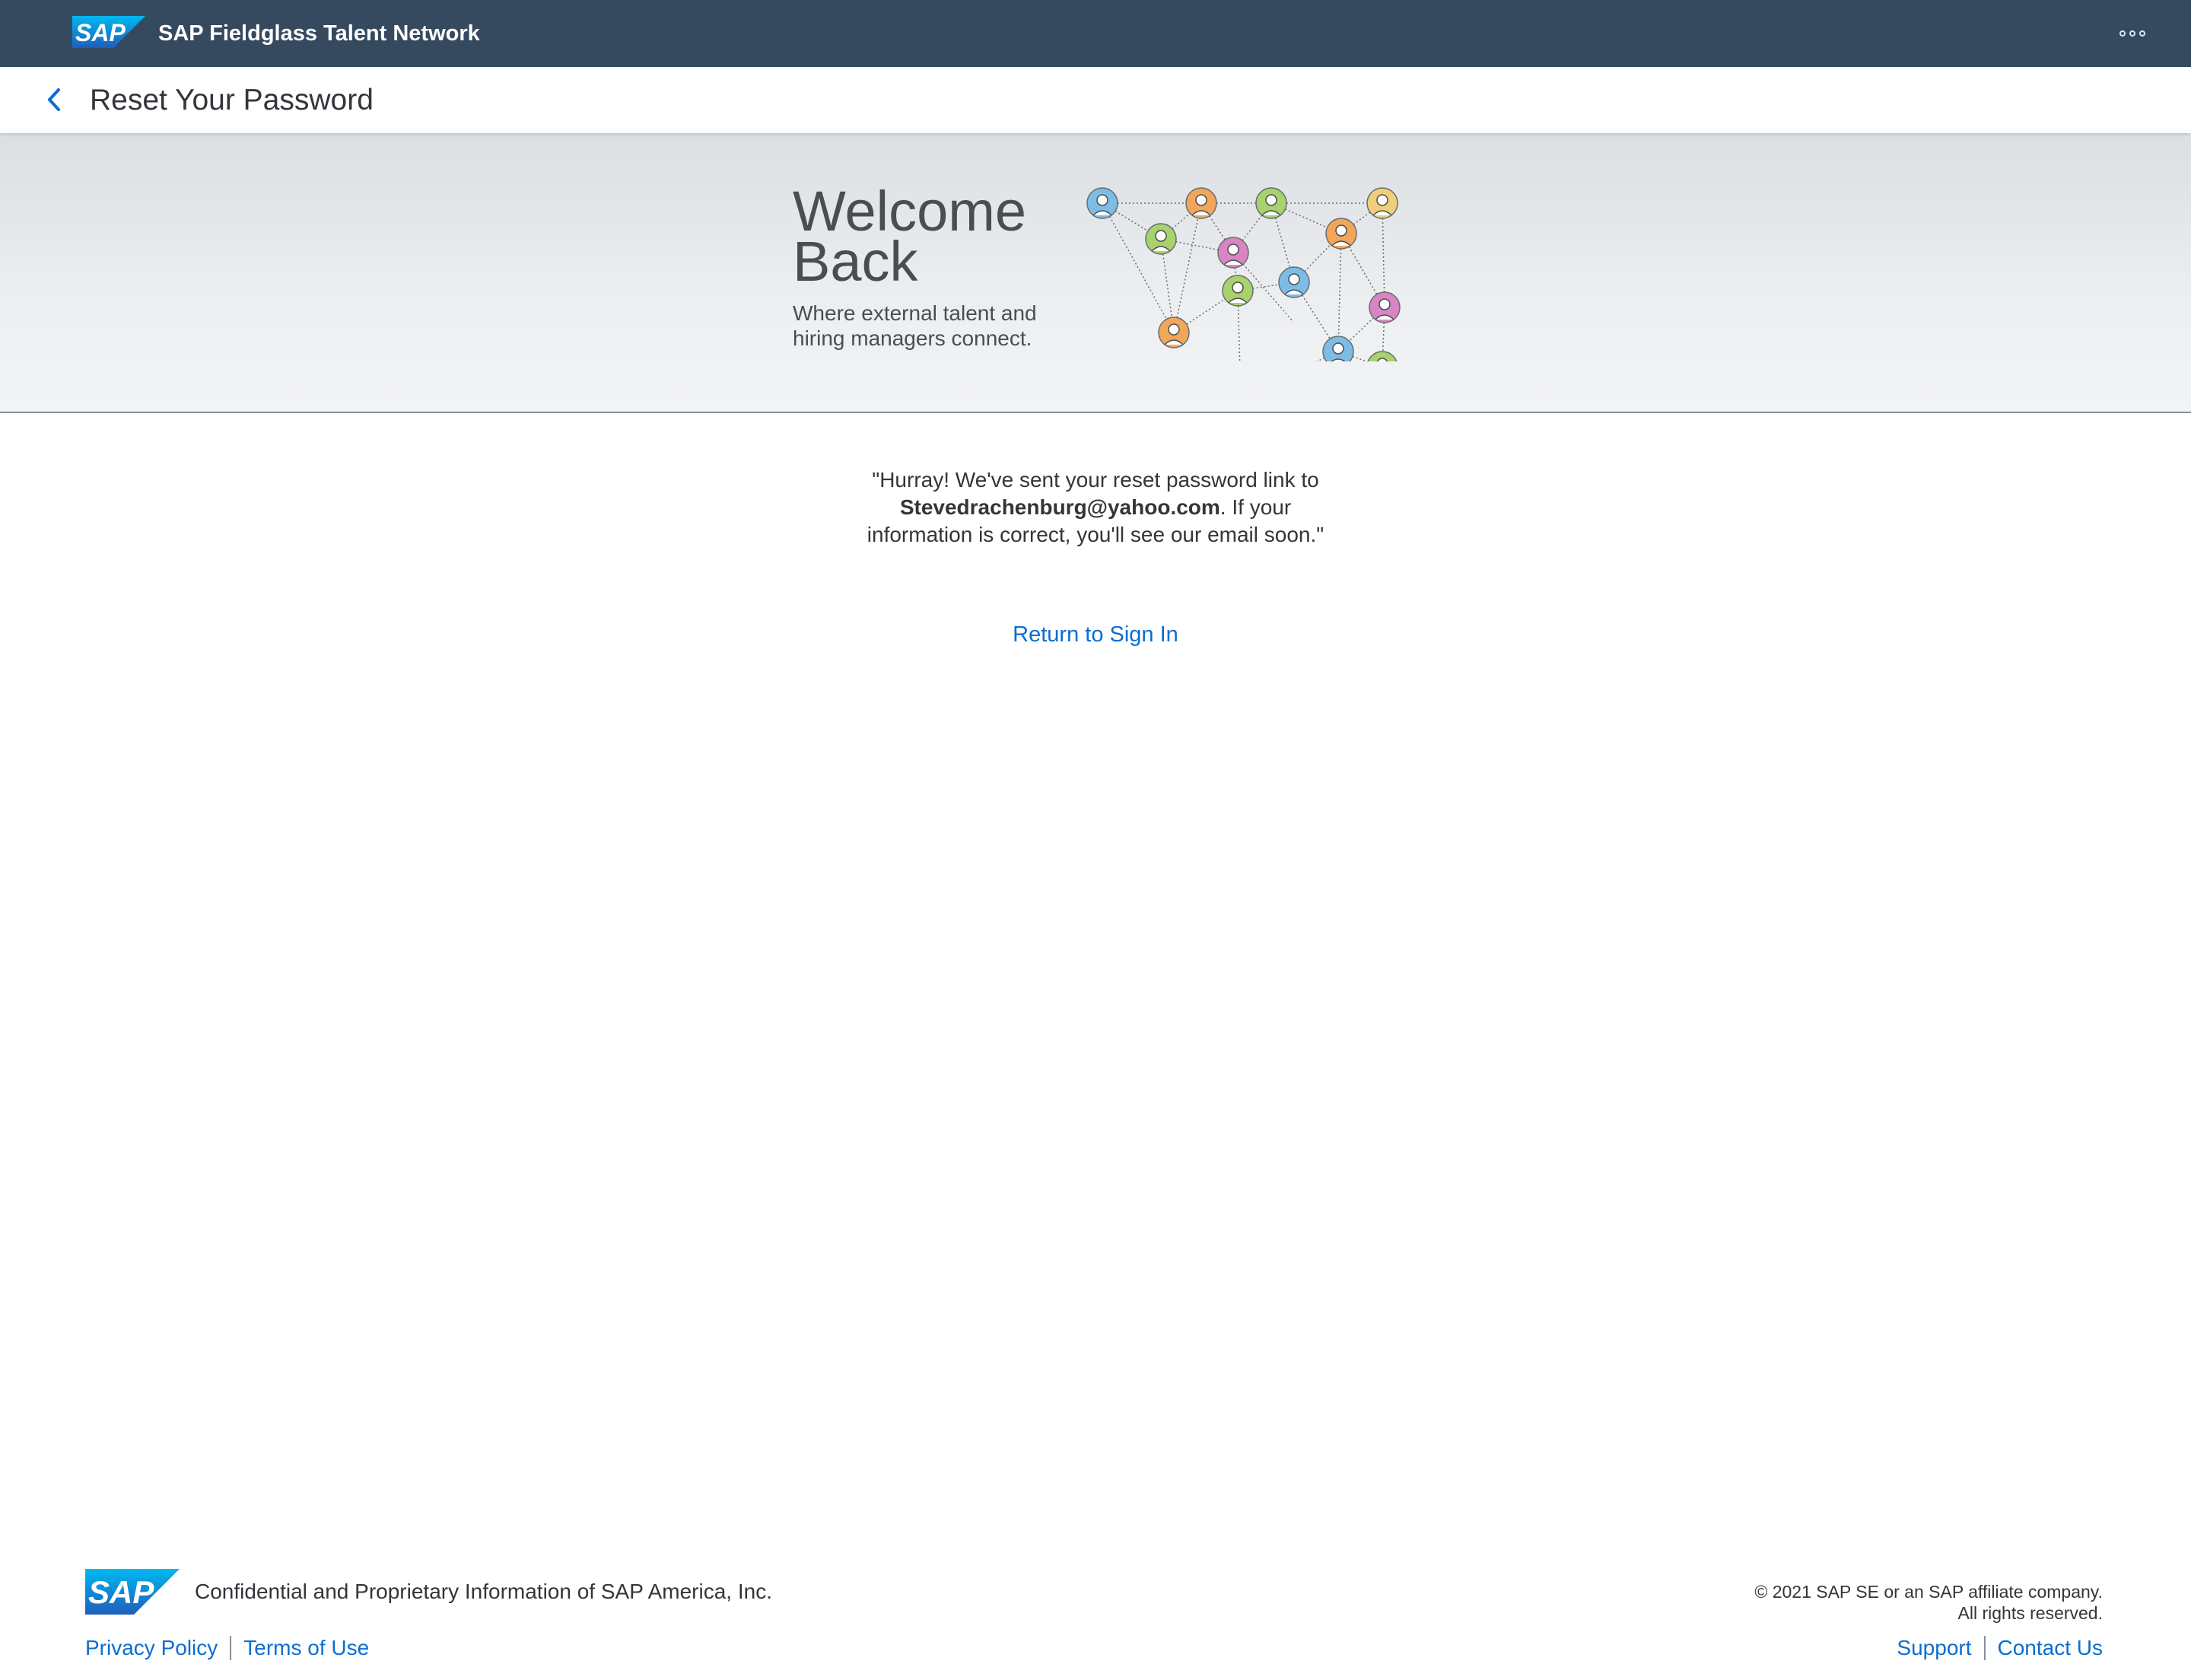 This screenshot has width=2191, height=1680. Describe the element at coordinates (2132, 33) in the screenshot. I see `overflow-menu-icon` at that location.